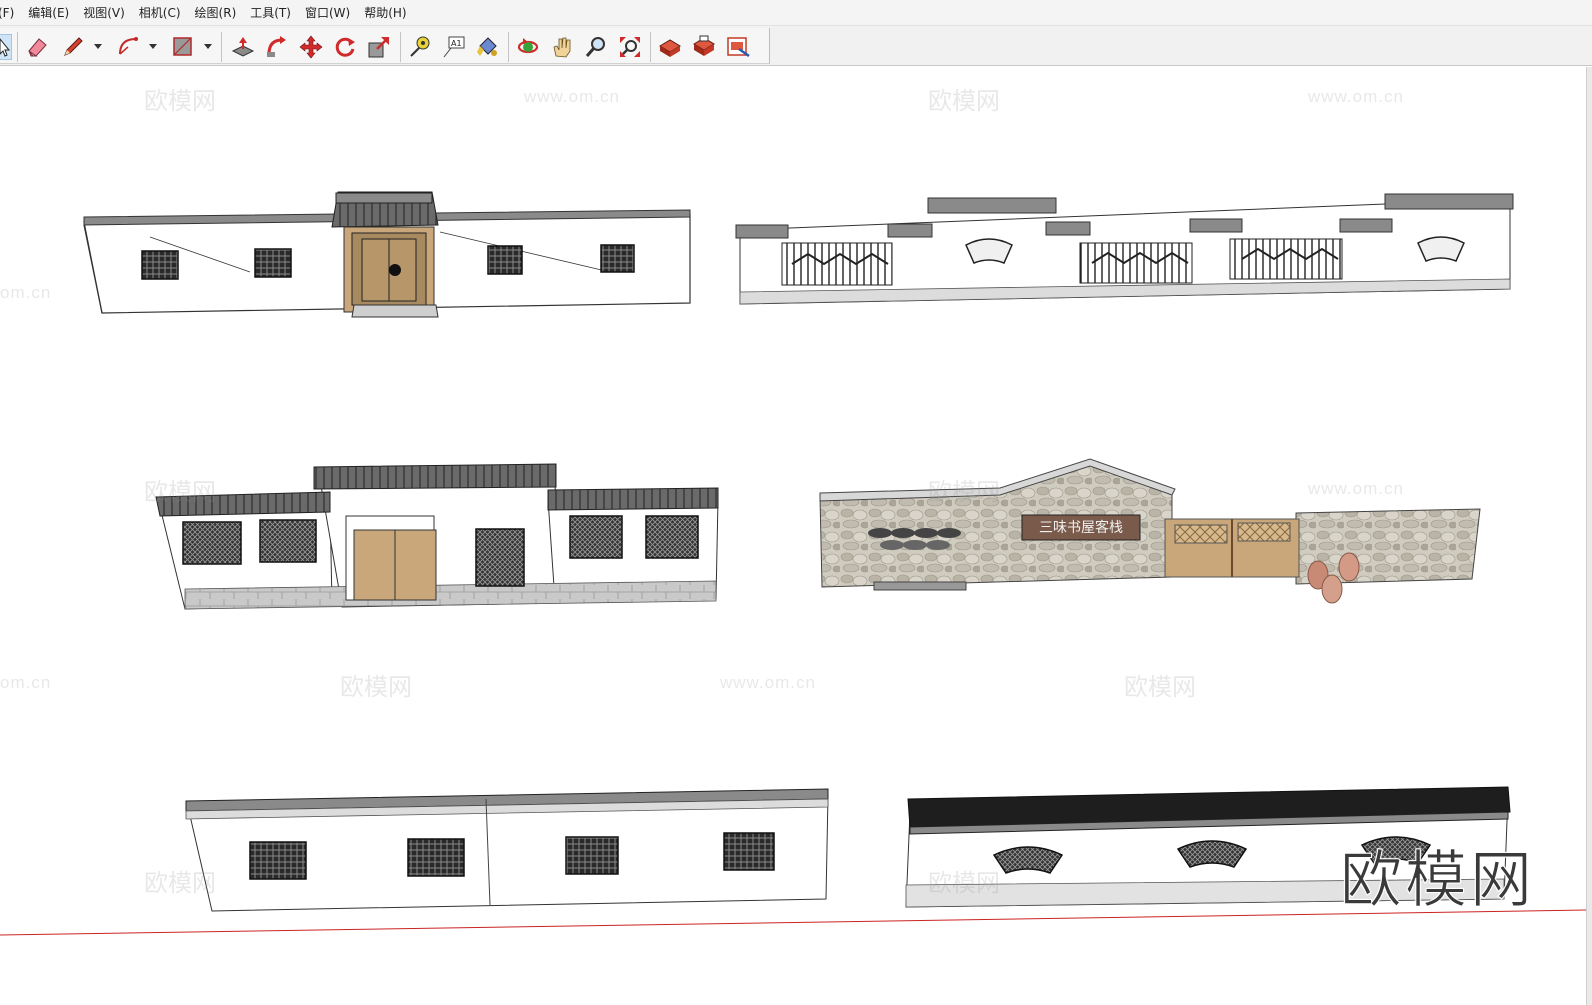  I want to click on zoom-icon, so click(595, 47).